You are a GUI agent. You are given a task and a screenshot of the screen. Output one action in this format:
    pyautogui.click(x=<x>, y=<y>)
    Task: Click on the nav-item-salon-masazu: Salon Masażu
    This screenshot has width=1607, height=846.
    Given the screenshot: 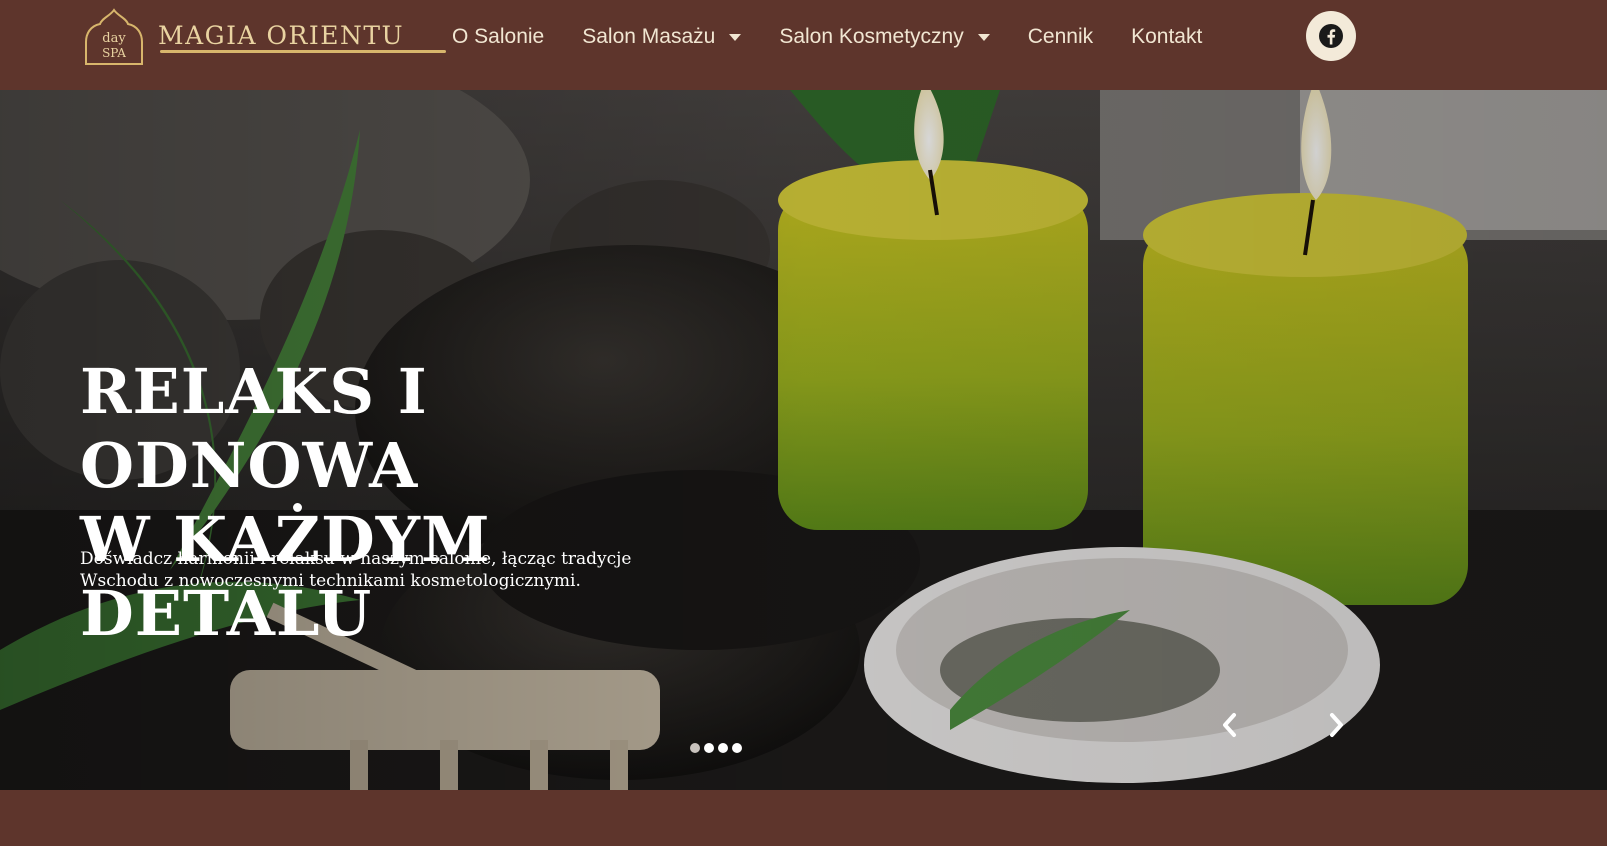 What is the action you would take?
    pyautogui.click(x=662, y=37)
    